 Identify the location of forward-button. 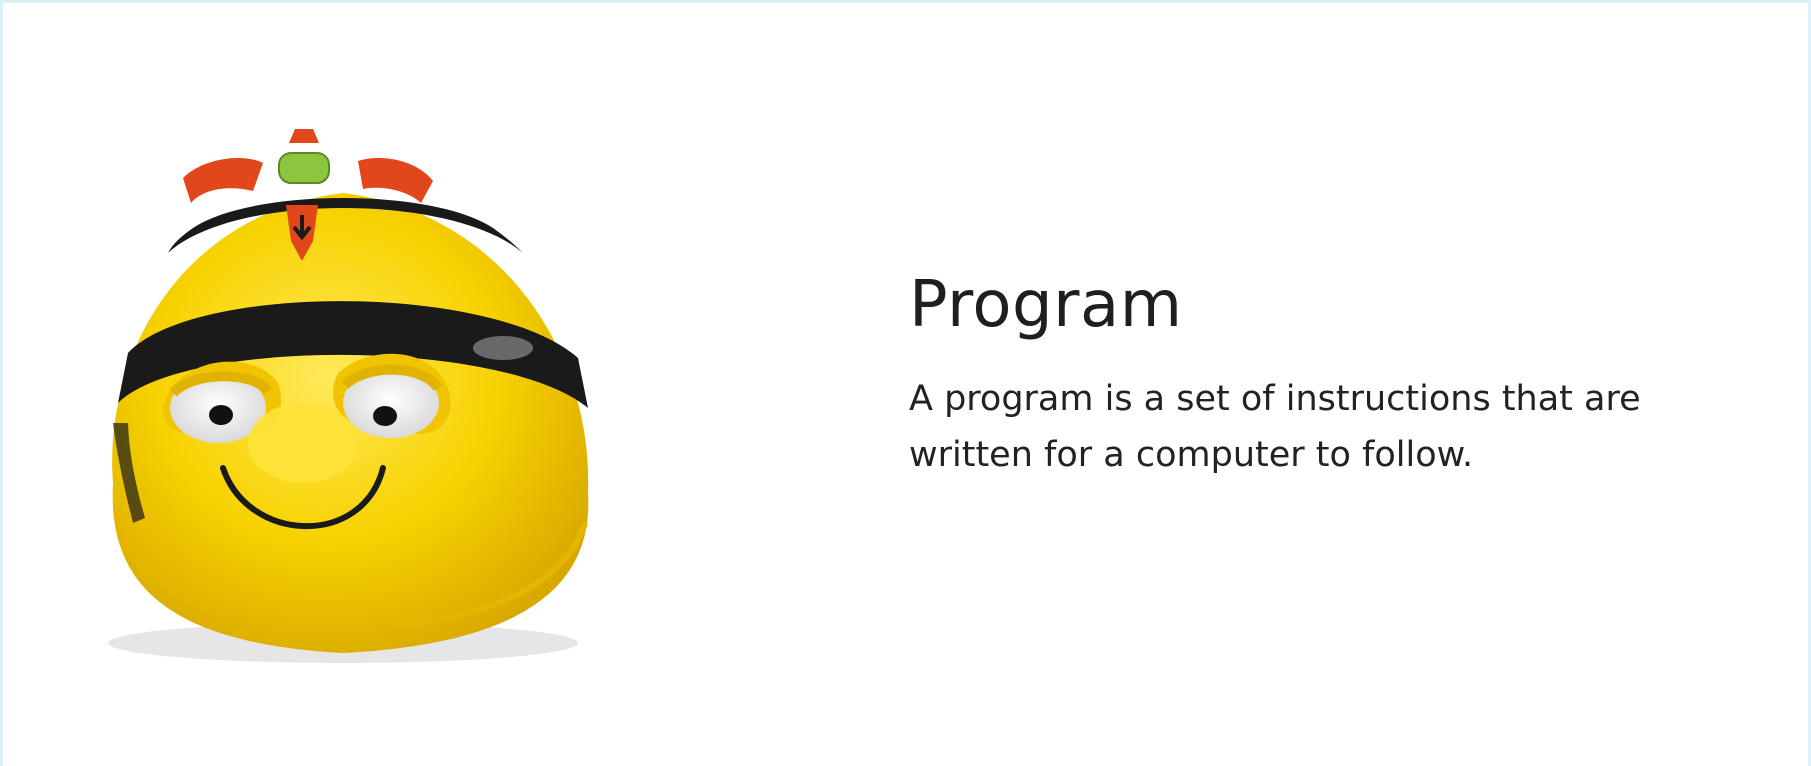
(304, 136).